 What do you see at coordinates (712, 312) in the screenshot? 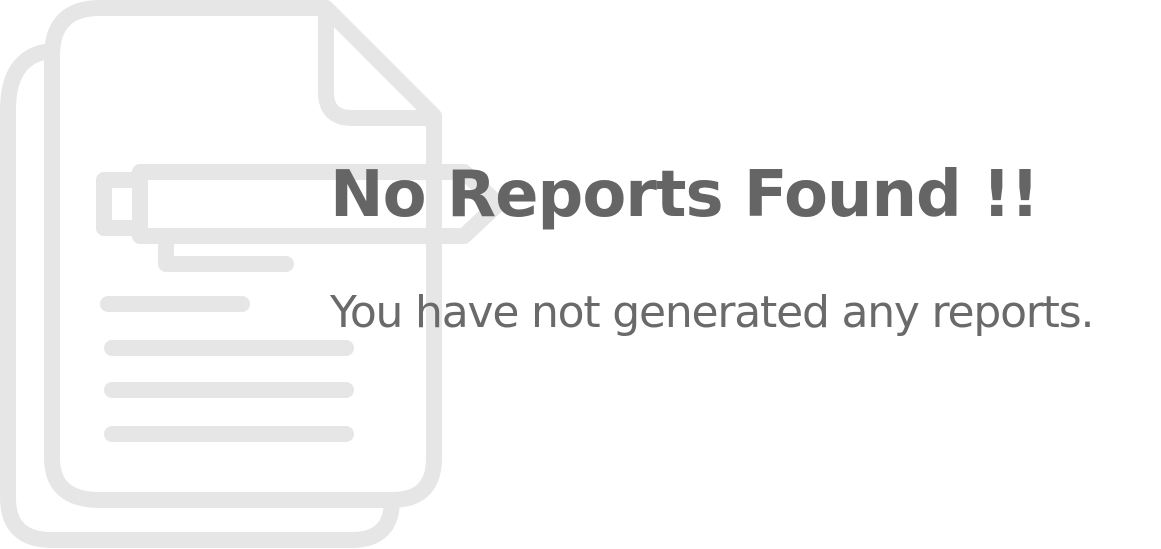
I see `empty-state-message: You have not generated any reports.` at bounding box center [712, 312].